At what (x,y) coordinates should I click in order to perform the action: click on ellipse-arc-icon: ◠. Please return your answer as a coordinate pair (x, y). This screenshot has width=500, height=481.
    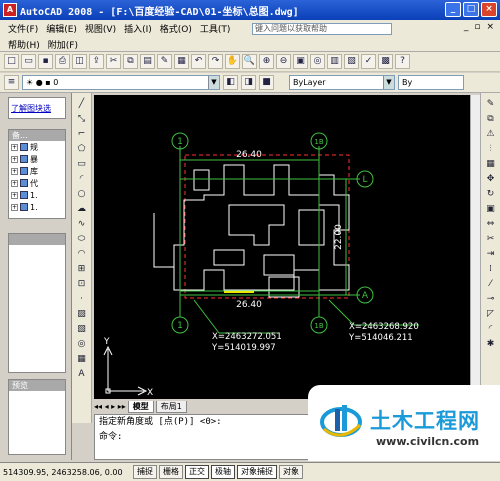
    Looking at the image, I should click on (81, 254).